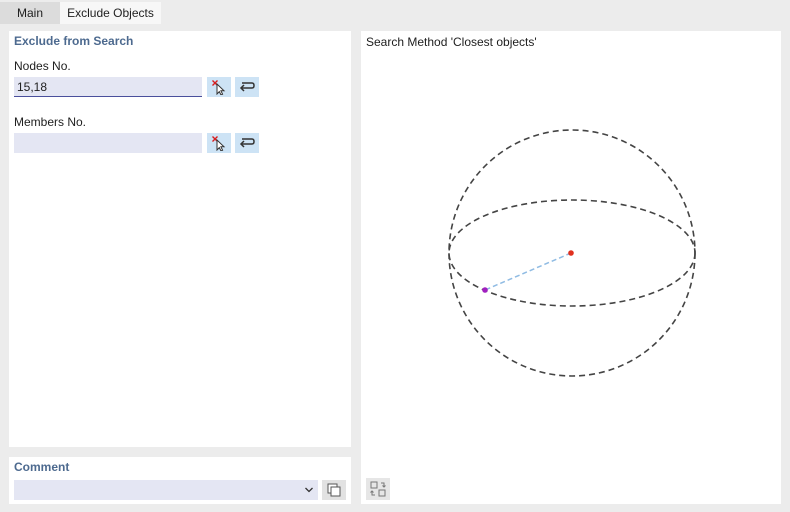 This screenshot has width=790, height=512. I want to click on members-label: Members No., so click(50, 122).